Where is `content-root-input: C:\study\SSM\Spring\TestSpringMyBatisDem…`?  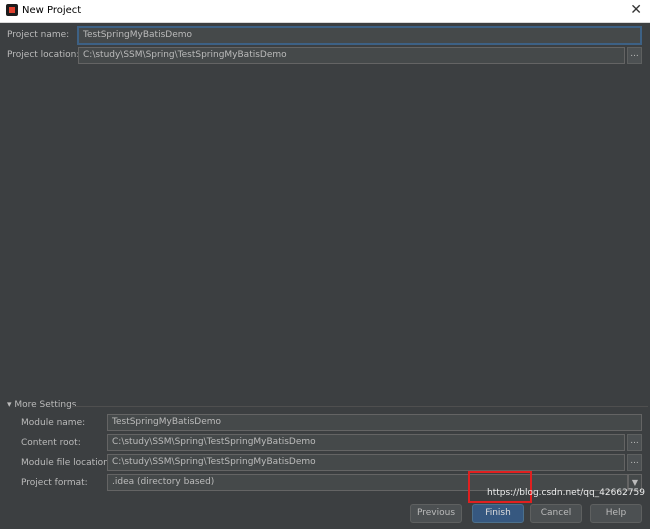
content-root-input: C:\study\SSM\Spring\TestSpringMyBatisDem… is located at coordinates (366, 442).